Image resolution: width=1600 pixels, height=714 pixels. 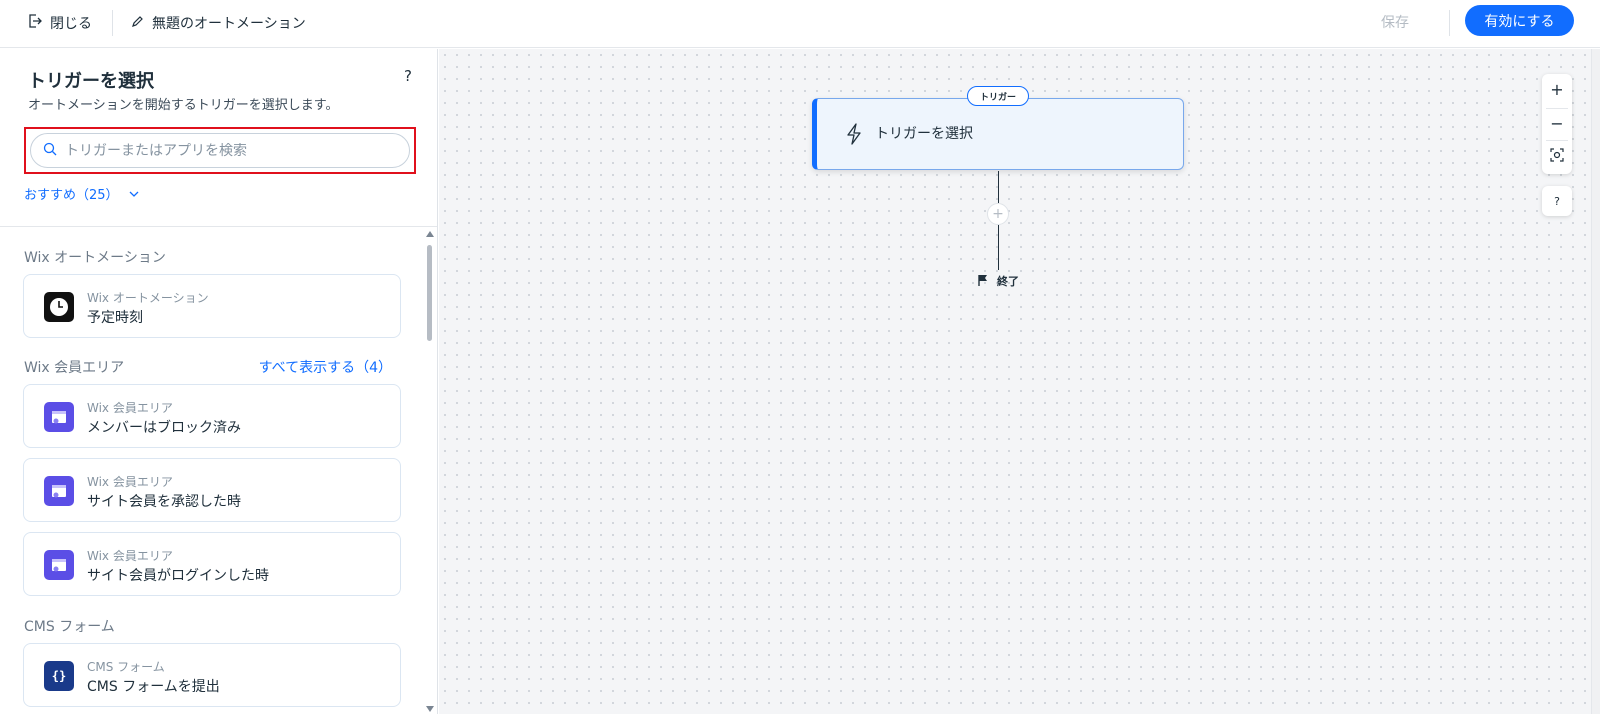 I want to click on section-title: CMS フォーム, so click(x=69, y=627).